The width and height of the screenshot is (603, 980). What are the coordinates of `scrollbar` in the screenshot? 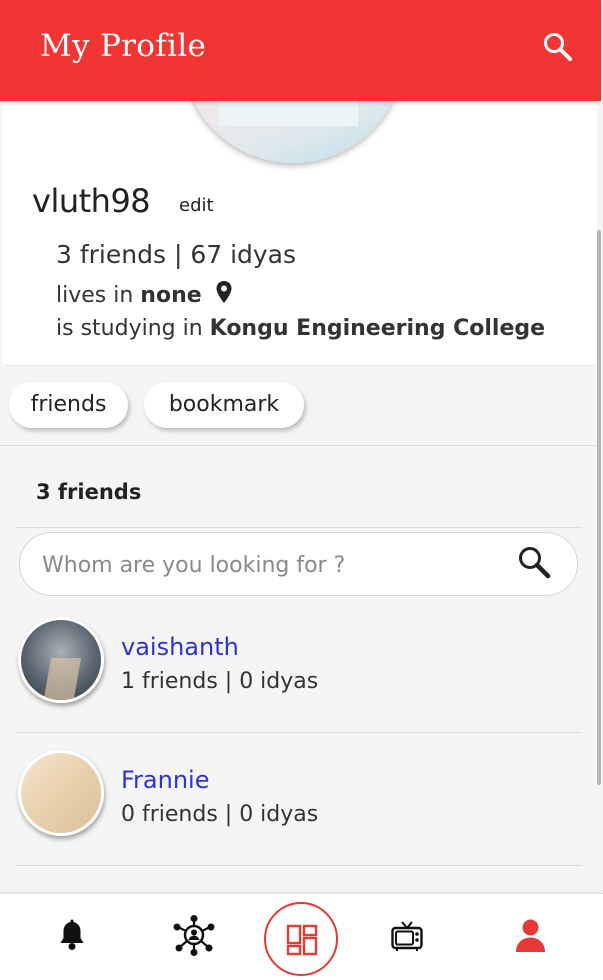 It's located at (599, 507).